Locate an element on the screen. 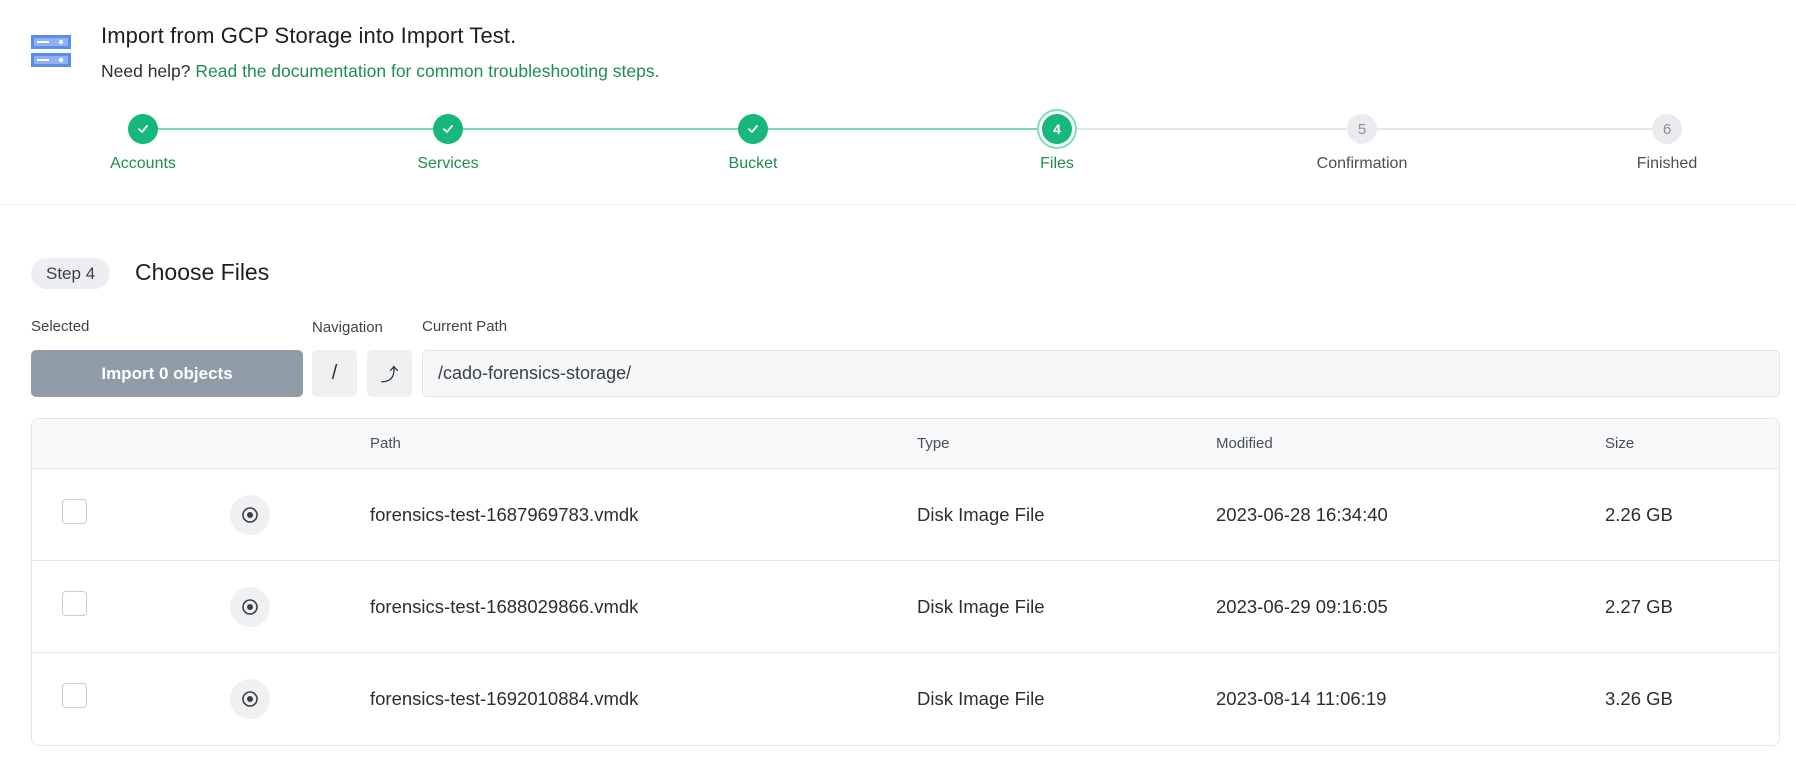 This screenshot has height=758, width=1796. stepper-track-complete is located at coordinates (600, 129).